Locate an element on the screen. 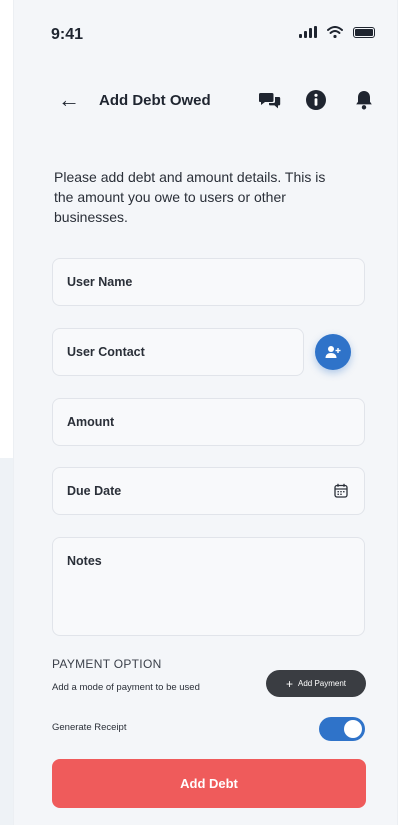 This screenshot has height=825, width=411. header: ← Add Debt Owed is located at coordinates (205, 102).